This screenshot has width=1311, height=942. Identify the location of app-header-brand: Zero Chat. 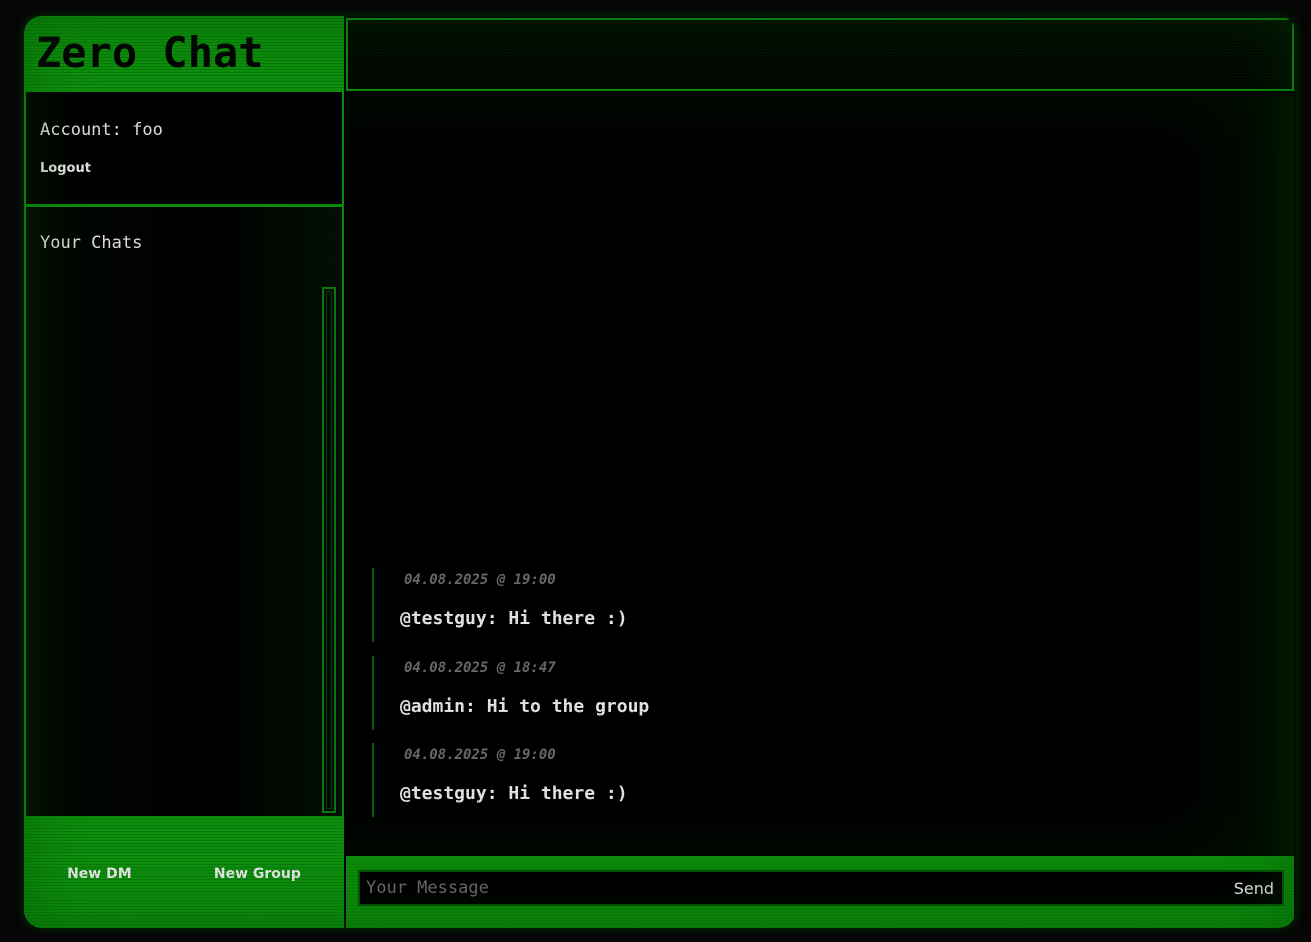
(184, 53).